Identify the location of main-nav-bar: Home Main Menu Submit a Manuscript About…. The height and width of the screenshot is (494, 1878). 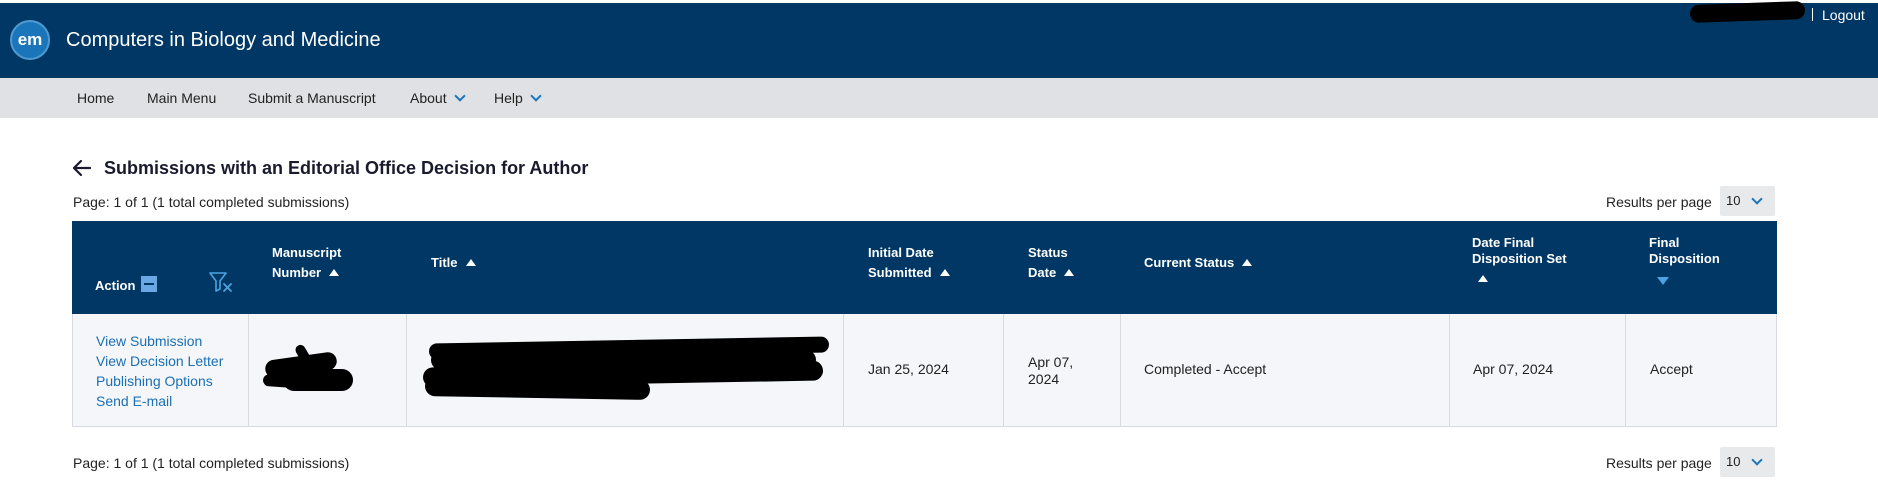
(939, 98).